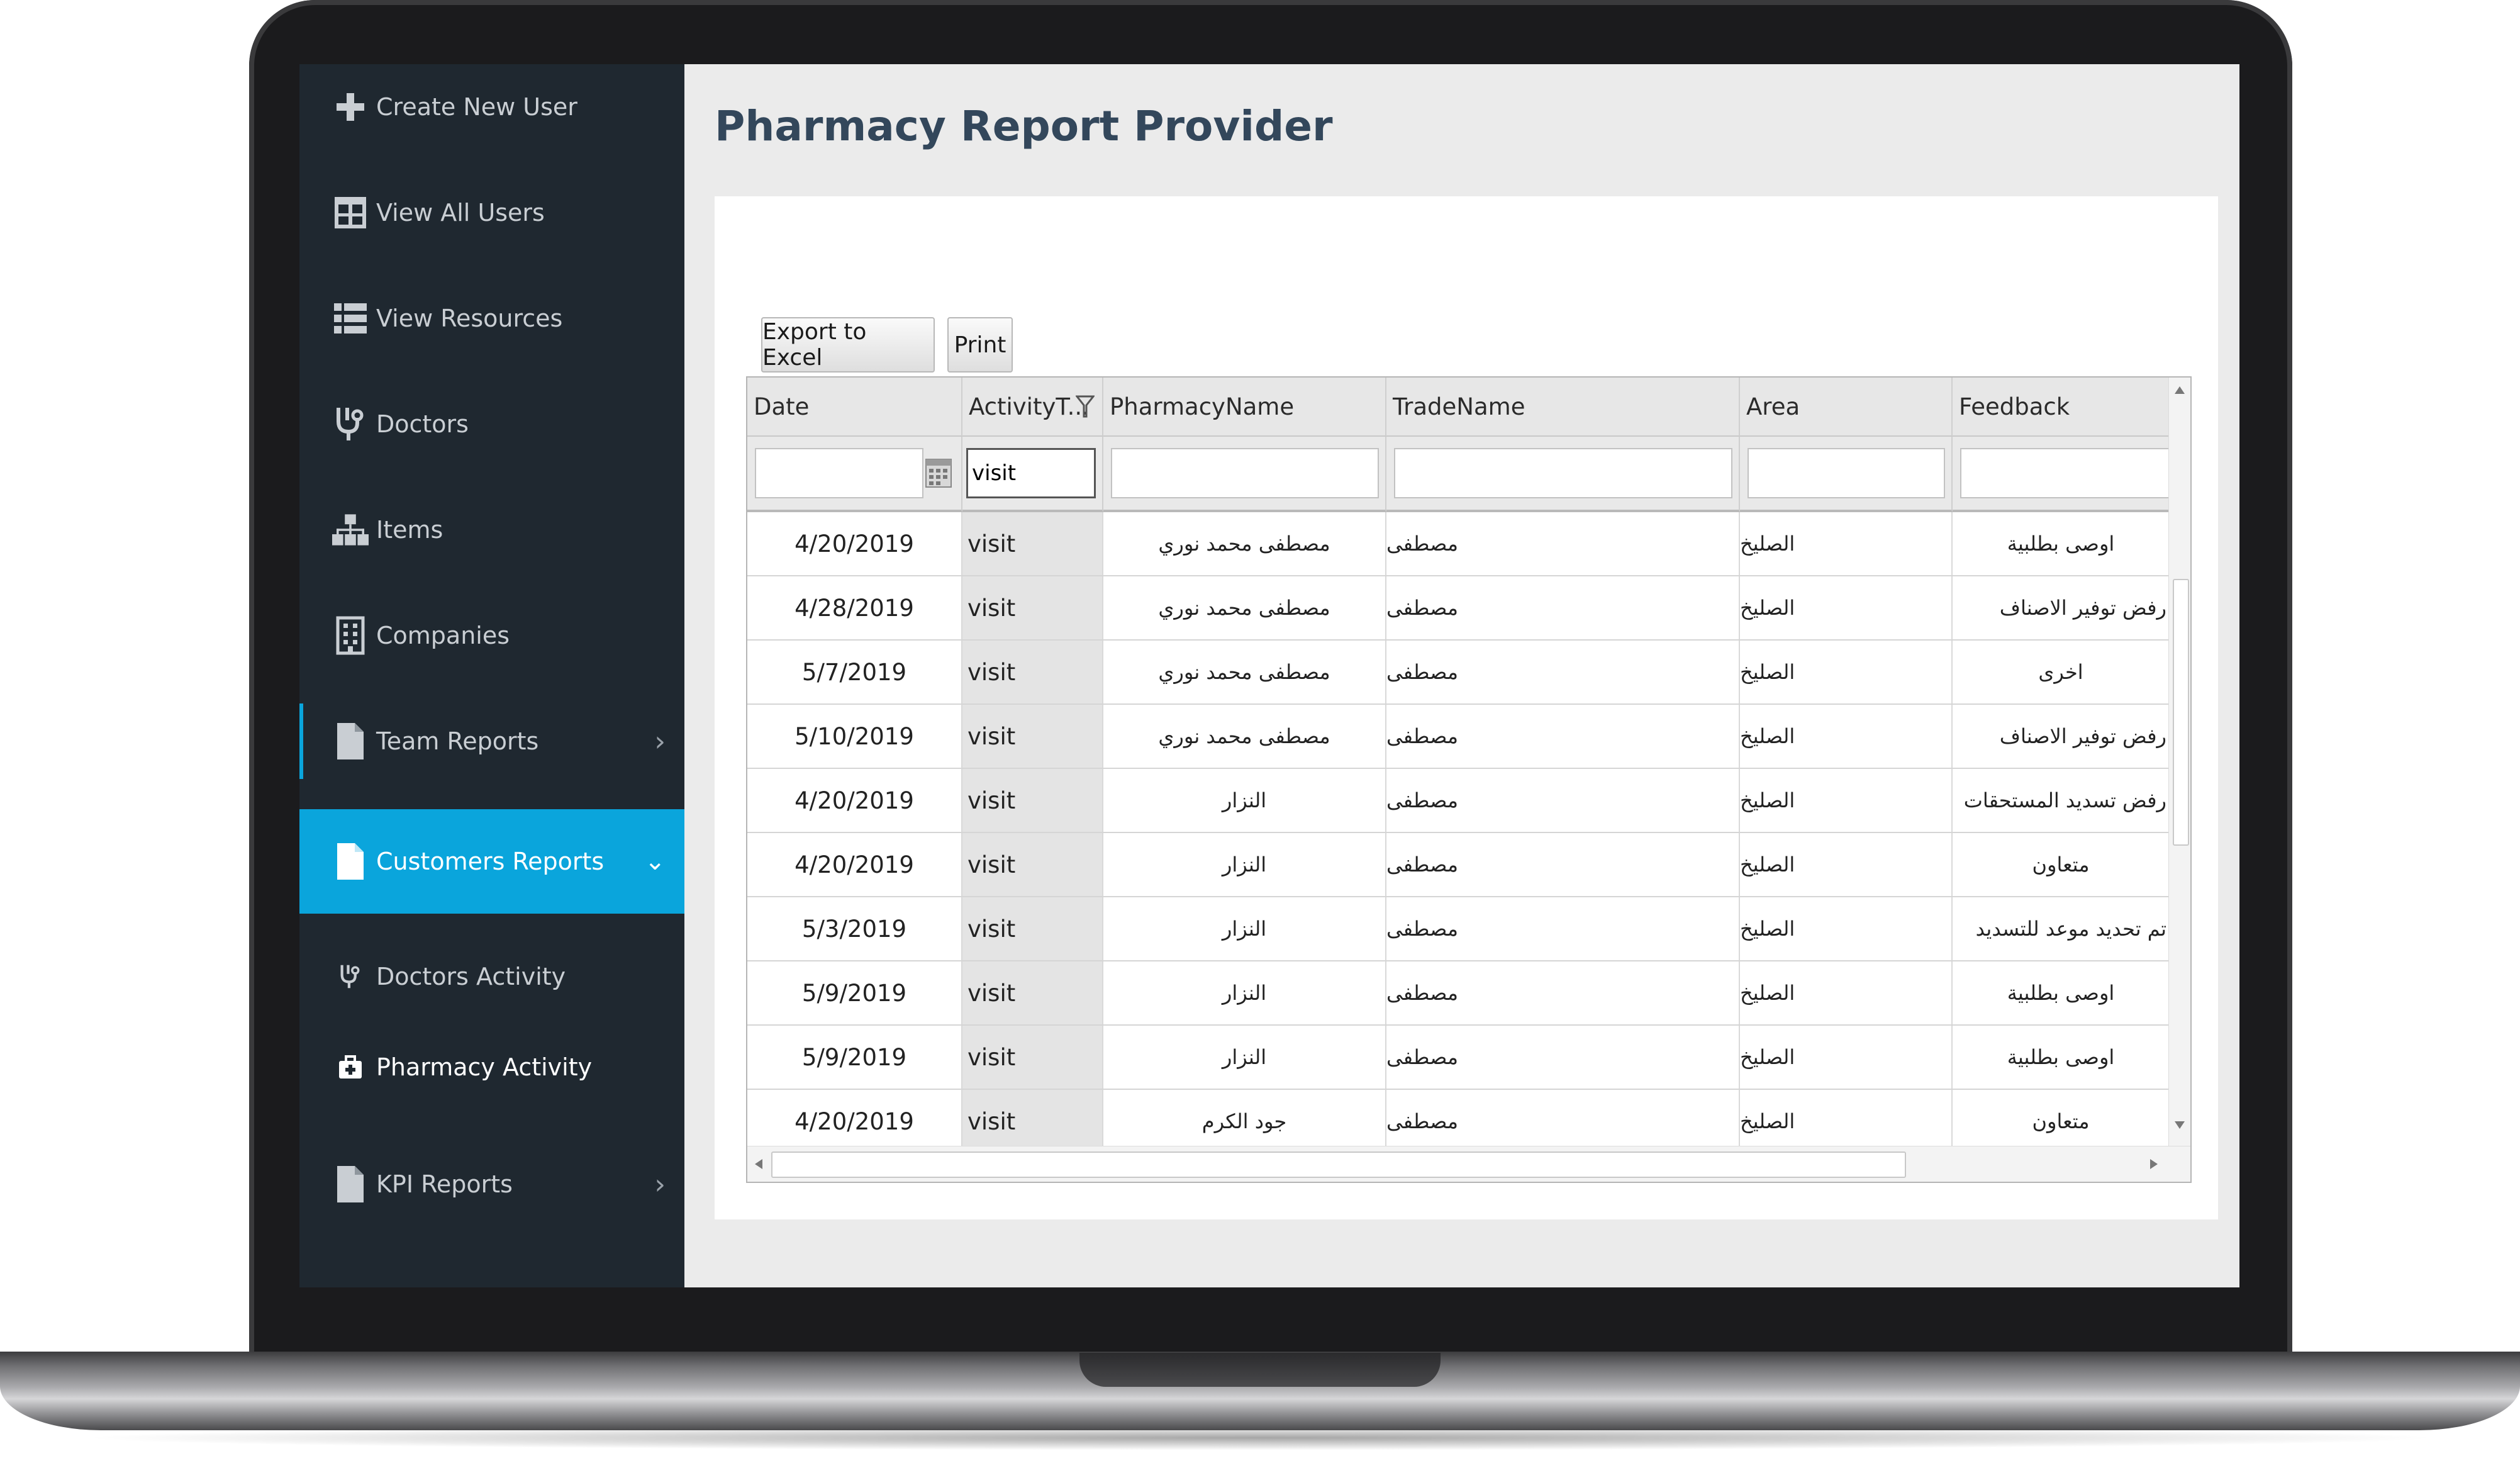 This screenshot has width=2520, height=1468. I want to click on filter-cell-area, so click(1846, 474).